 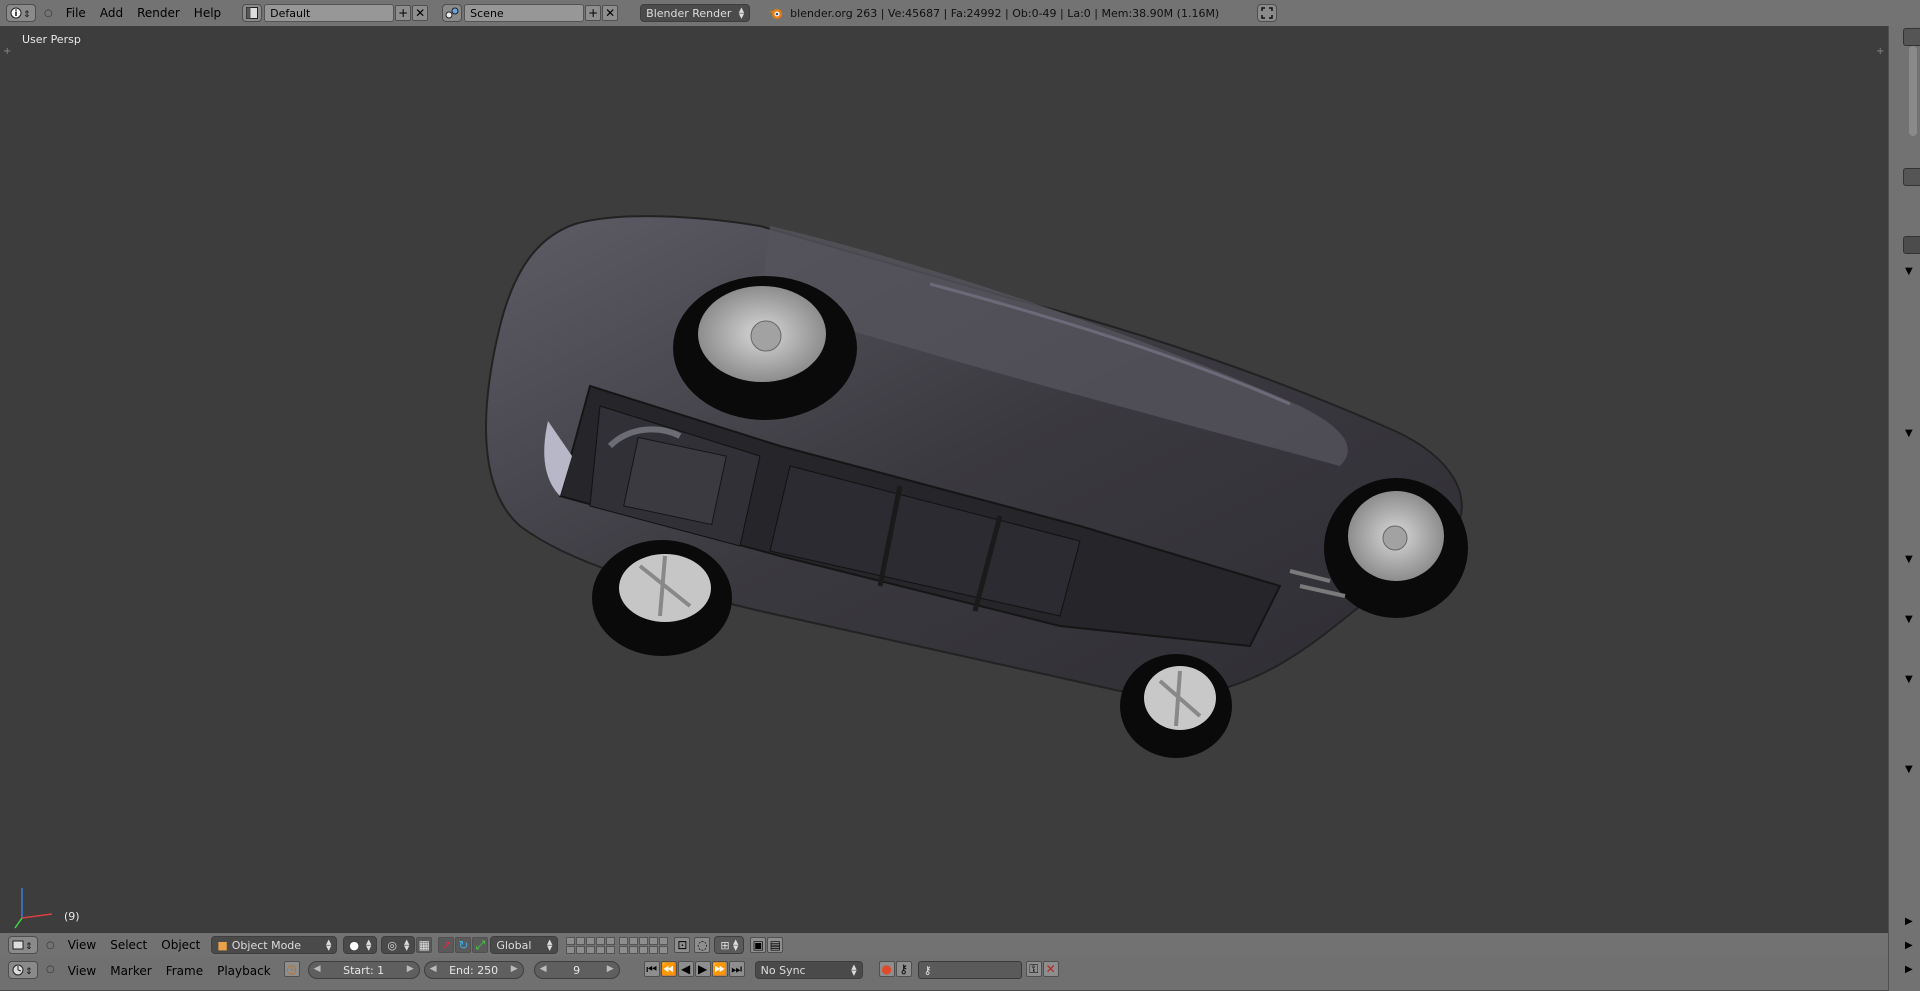 I want to click on add-scene-button: +, so click(x=593, y=13).